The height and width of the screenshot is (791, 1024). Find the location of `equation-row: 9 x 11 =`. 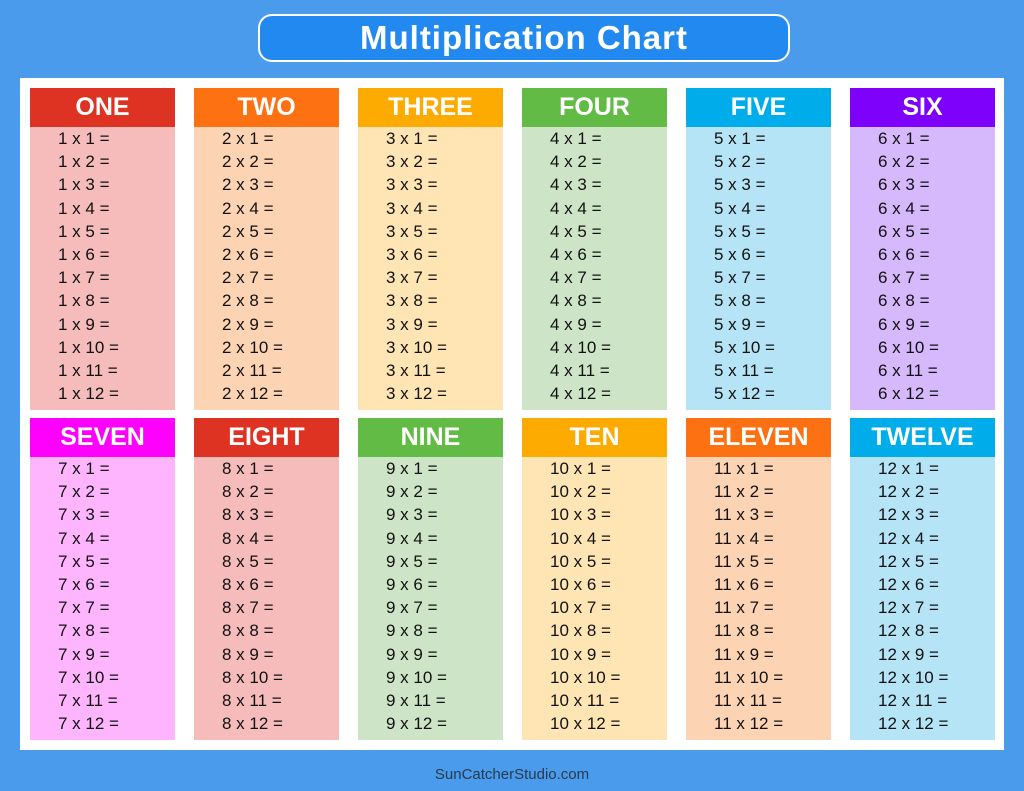

equation-row: 9 x 11 = is located at coordinates (416, 700).